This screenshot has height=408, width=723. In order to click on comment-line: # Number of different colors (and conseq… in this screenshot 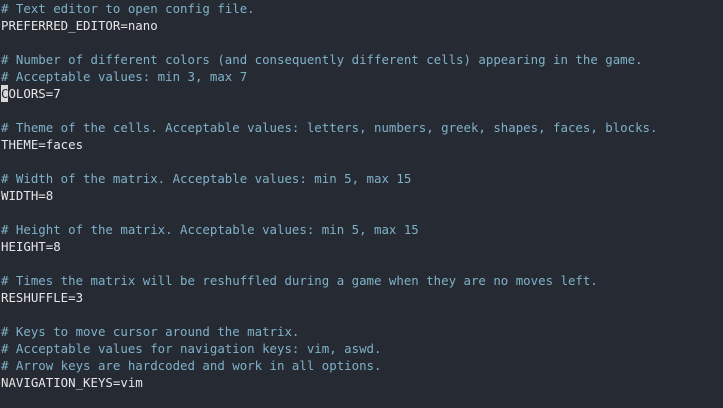, I will do `click(322, 59)`.